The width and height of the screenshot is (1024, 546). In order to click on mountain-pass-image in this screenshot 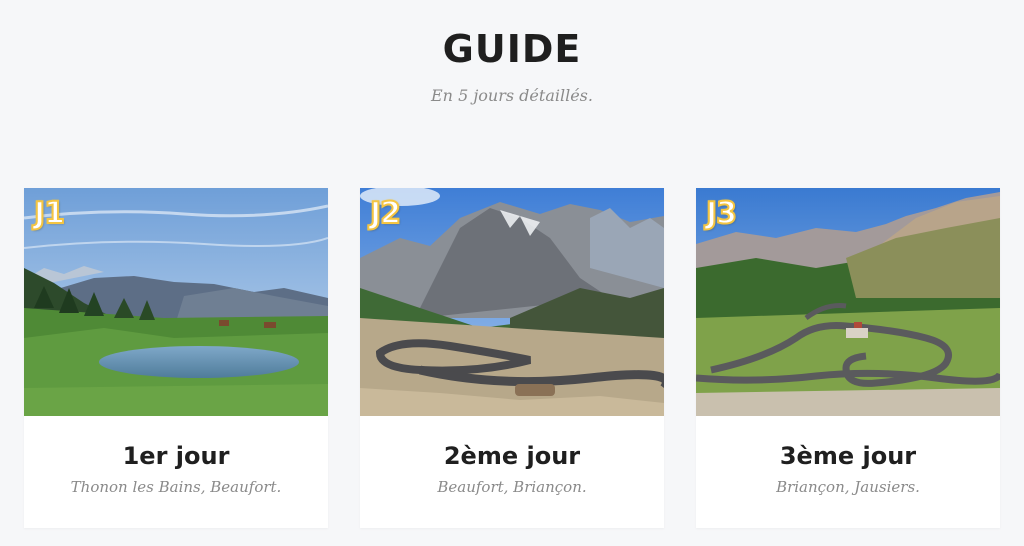, I will do `click(512, 302)`.